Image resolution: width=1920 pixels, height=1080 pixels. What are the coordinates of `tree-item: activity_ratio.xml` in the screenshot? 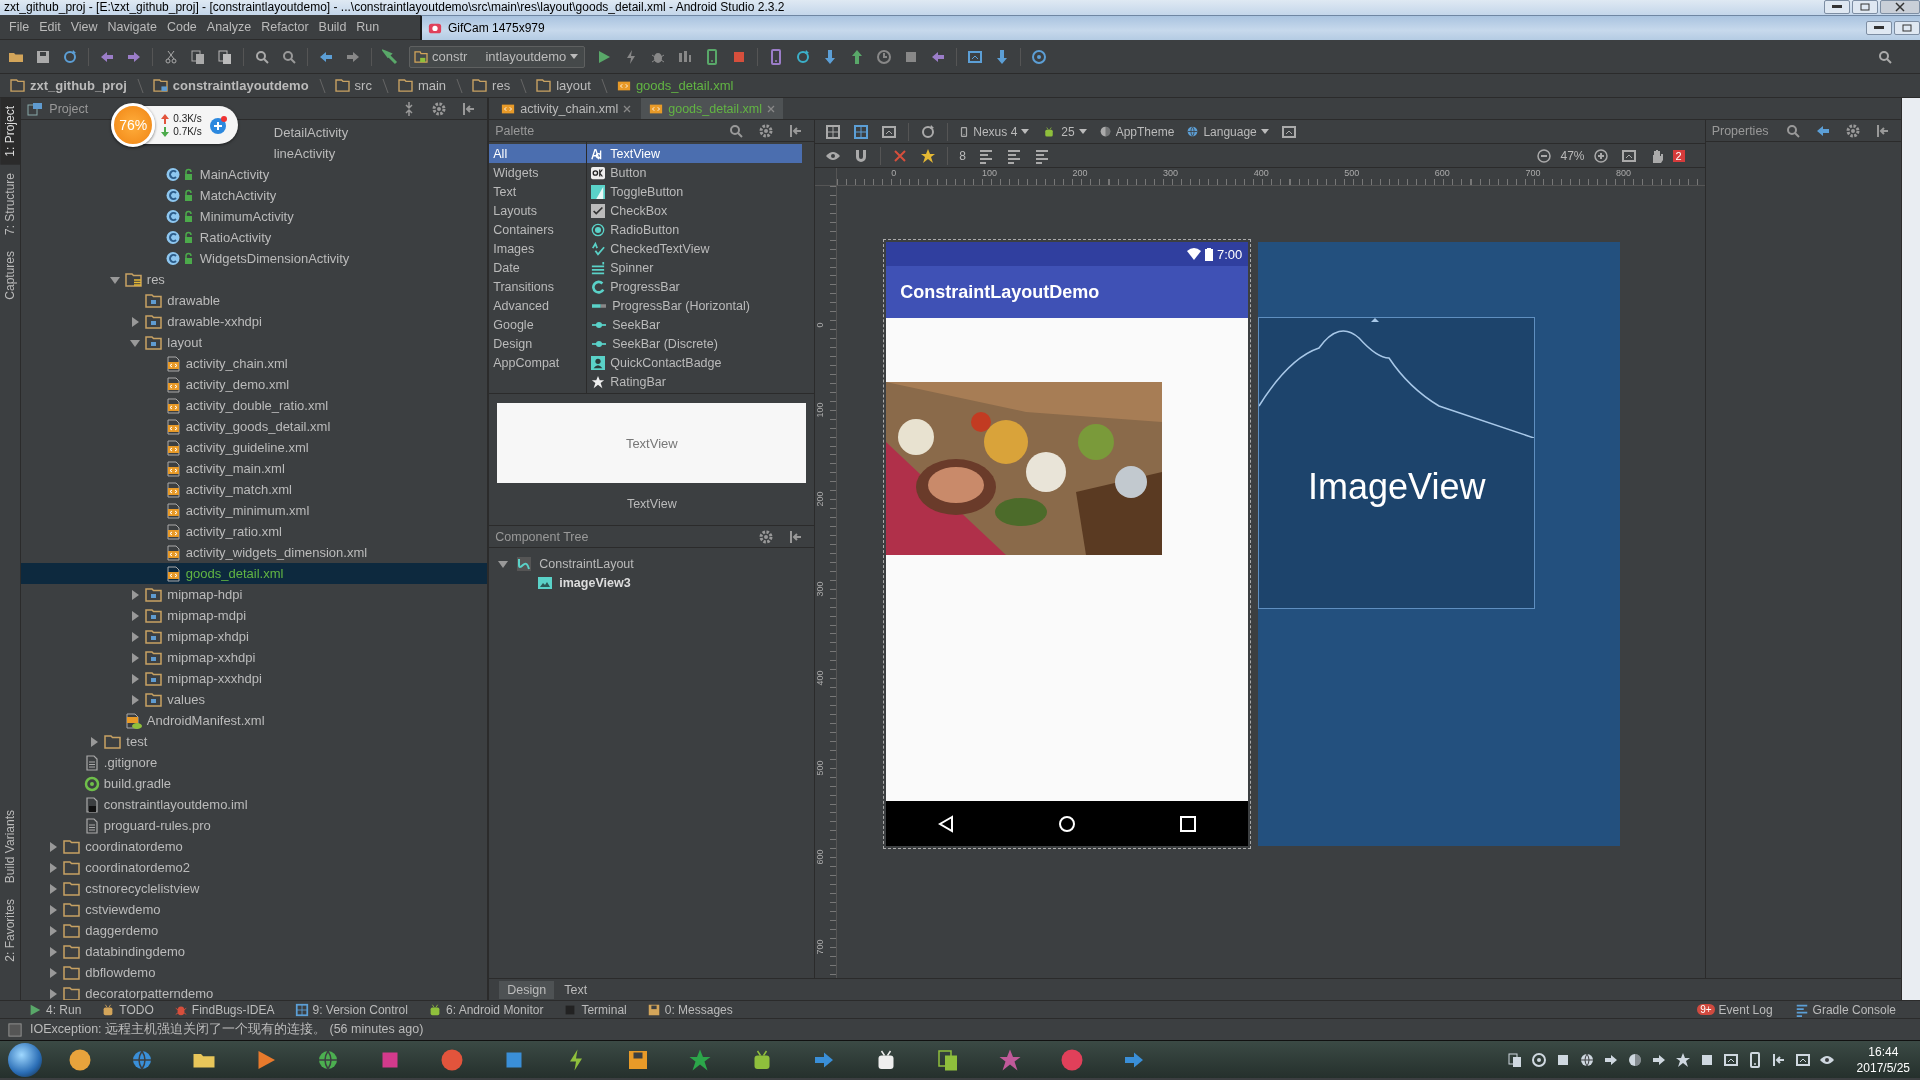 It's located at (233, 531).